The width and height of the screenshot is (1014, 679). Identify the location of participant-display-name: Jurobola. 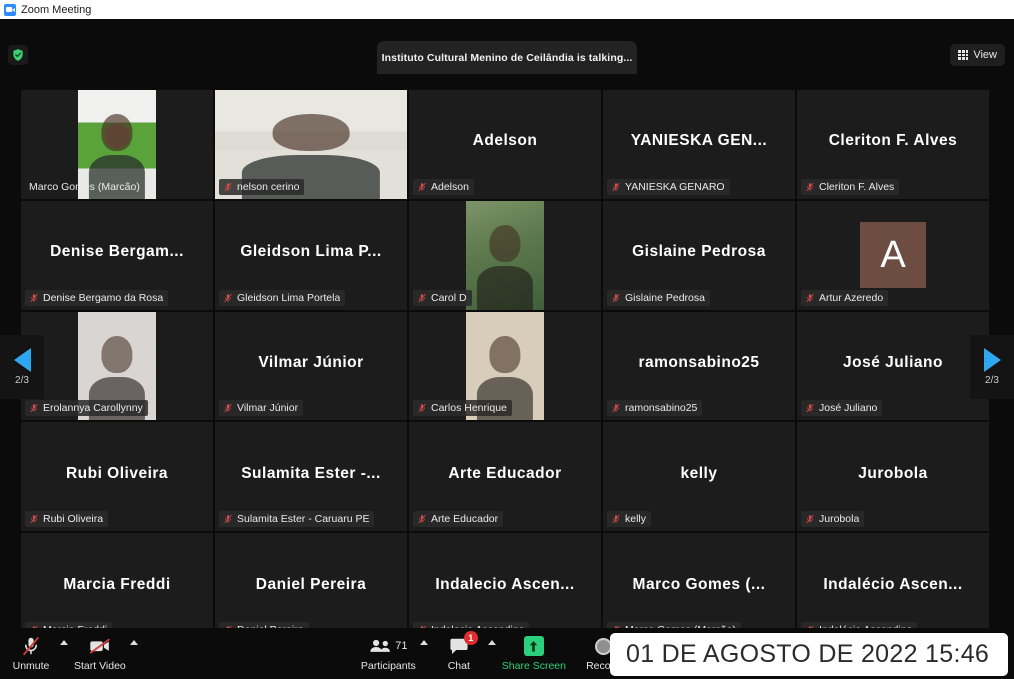
(893, 473).